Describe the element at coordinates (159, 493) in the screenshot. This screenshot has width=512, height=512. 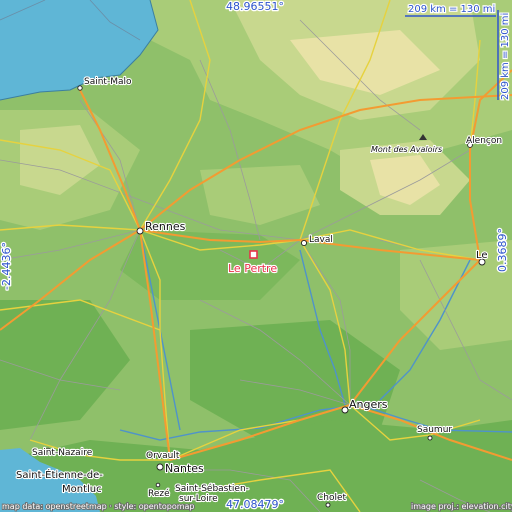
I see `label-reze: Rezé` at that location.